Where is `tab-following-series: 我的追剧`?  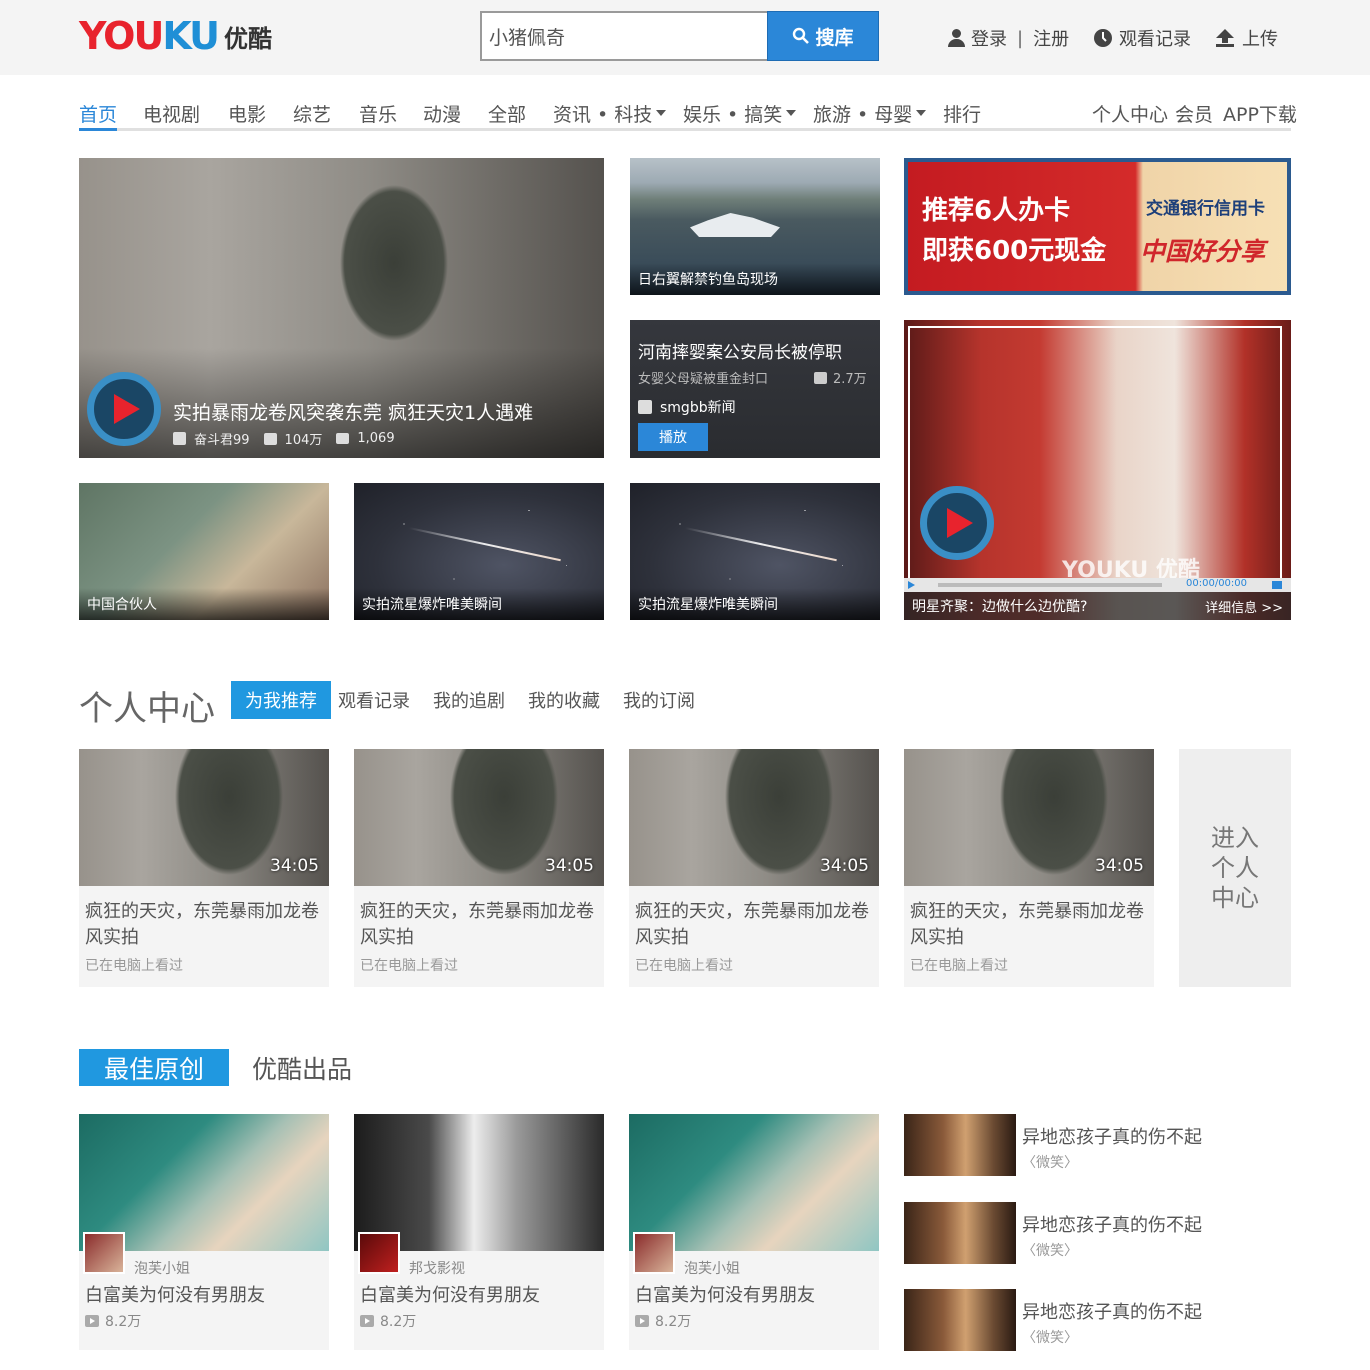 tab-following-series: 我的追剧 is located at coordinates (469, 700).